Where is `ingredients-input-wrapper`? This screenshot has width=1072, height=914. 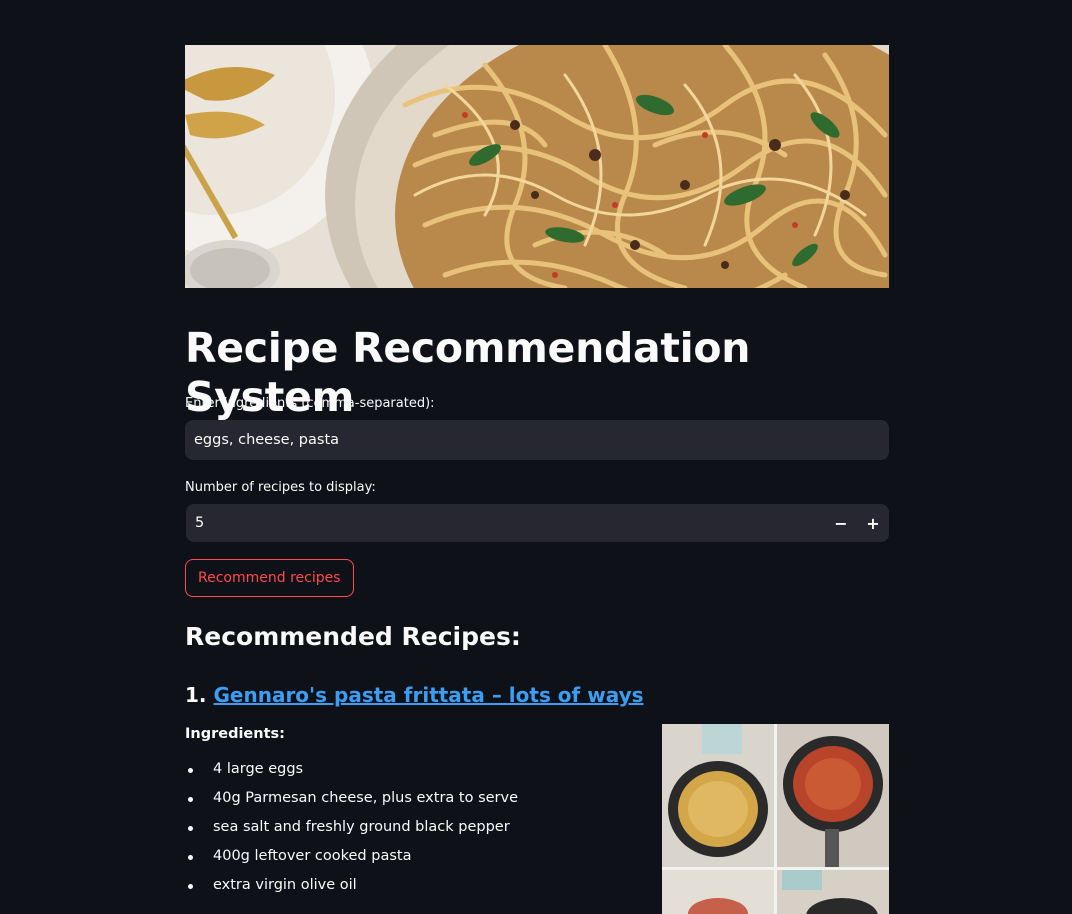
ingredients-input-wrapper is located at coordinates (537, 440).